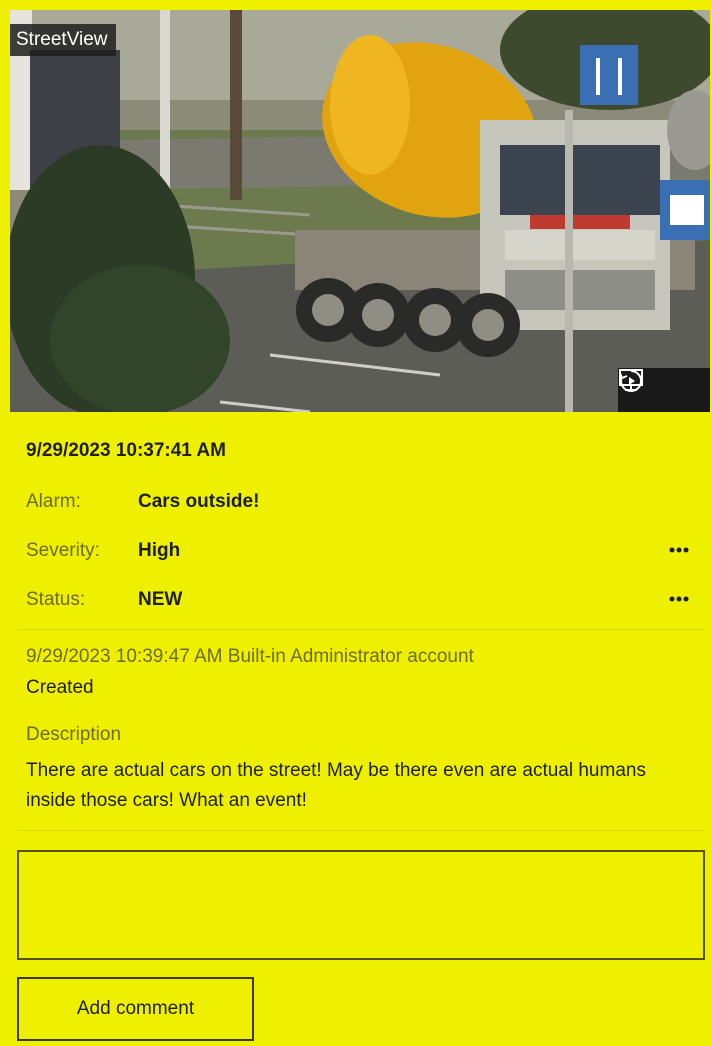 The width and height of the screenshot is (712, 1046). Describe the element at coordinates (56, 599) in the screenshot. I see `status-label: Status:` at that location.